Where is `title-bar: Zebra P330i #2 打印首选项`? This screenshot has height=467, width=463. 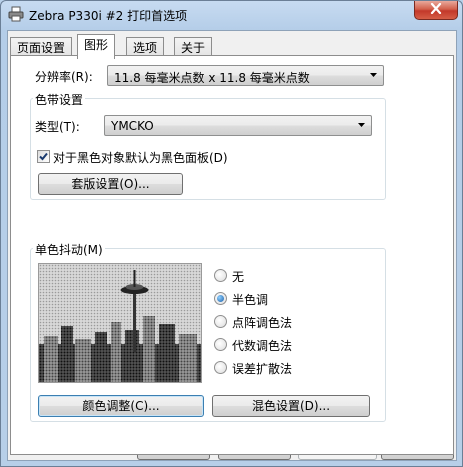 title-bar: Zebra P330i #2 打印首选项 is located at coordinates (231, 14).